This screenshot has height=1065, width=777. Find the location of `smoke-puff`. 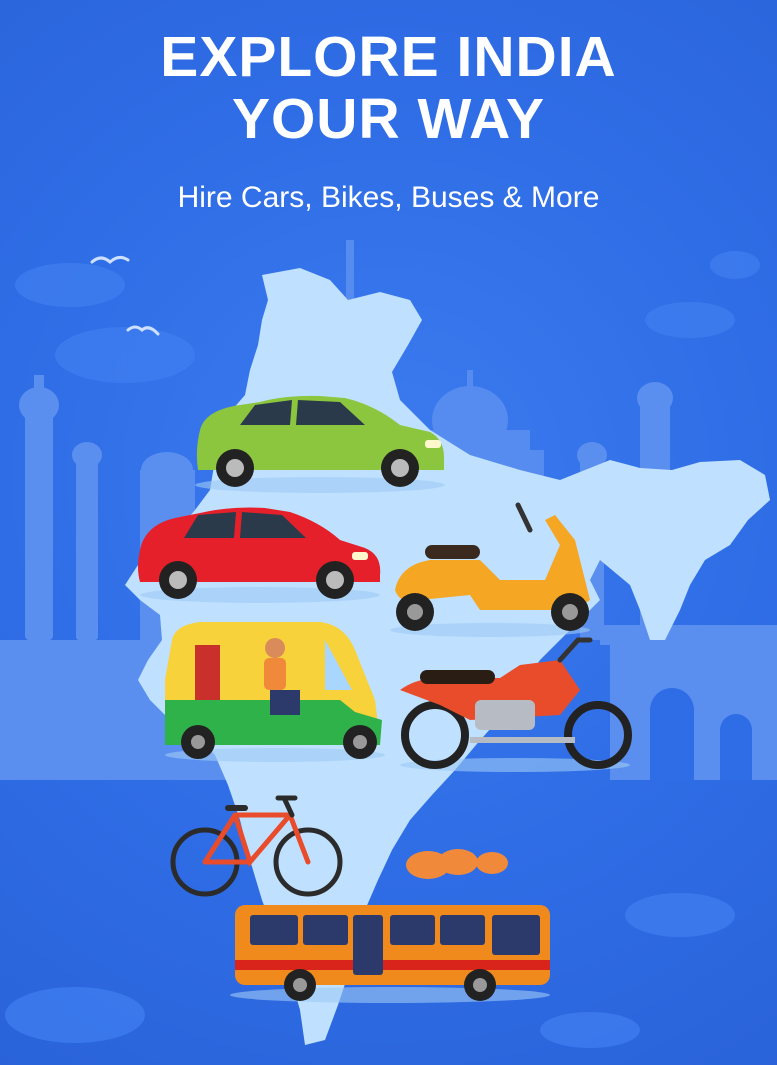

smoke-puff is located at coordinates (457, 864).